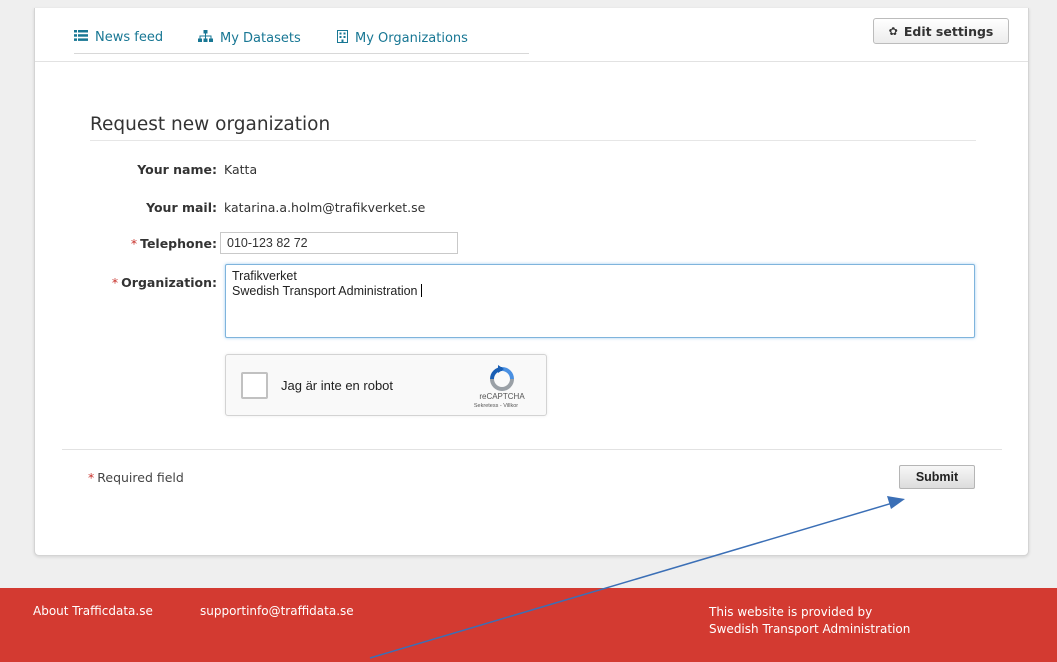 The image size is (1057, 662). I want to click on tab-my-organizations: My Organizations, so click(402, 38).